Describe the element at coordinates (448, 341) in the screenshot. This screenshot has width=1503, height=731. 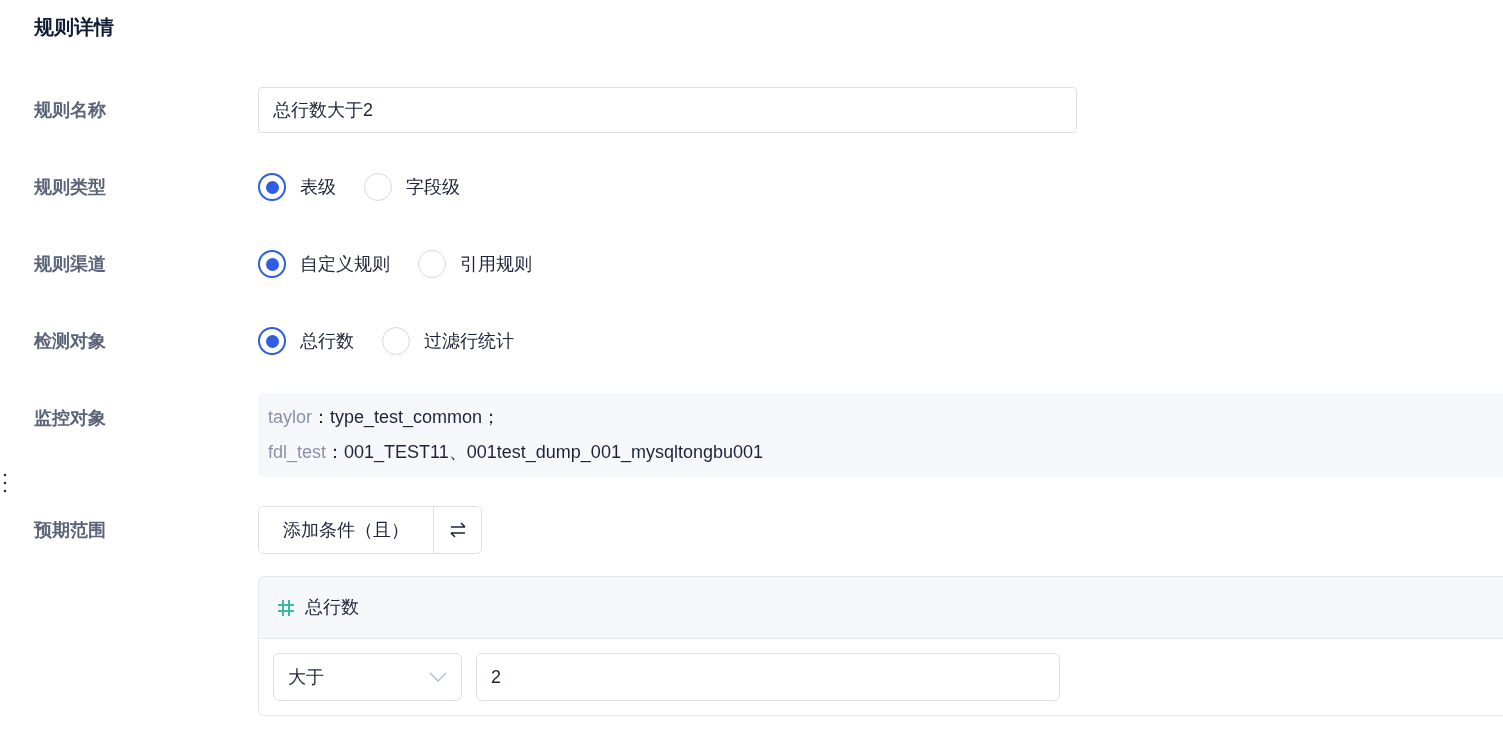
I see `radio-option: 过滤行统计` at that location.